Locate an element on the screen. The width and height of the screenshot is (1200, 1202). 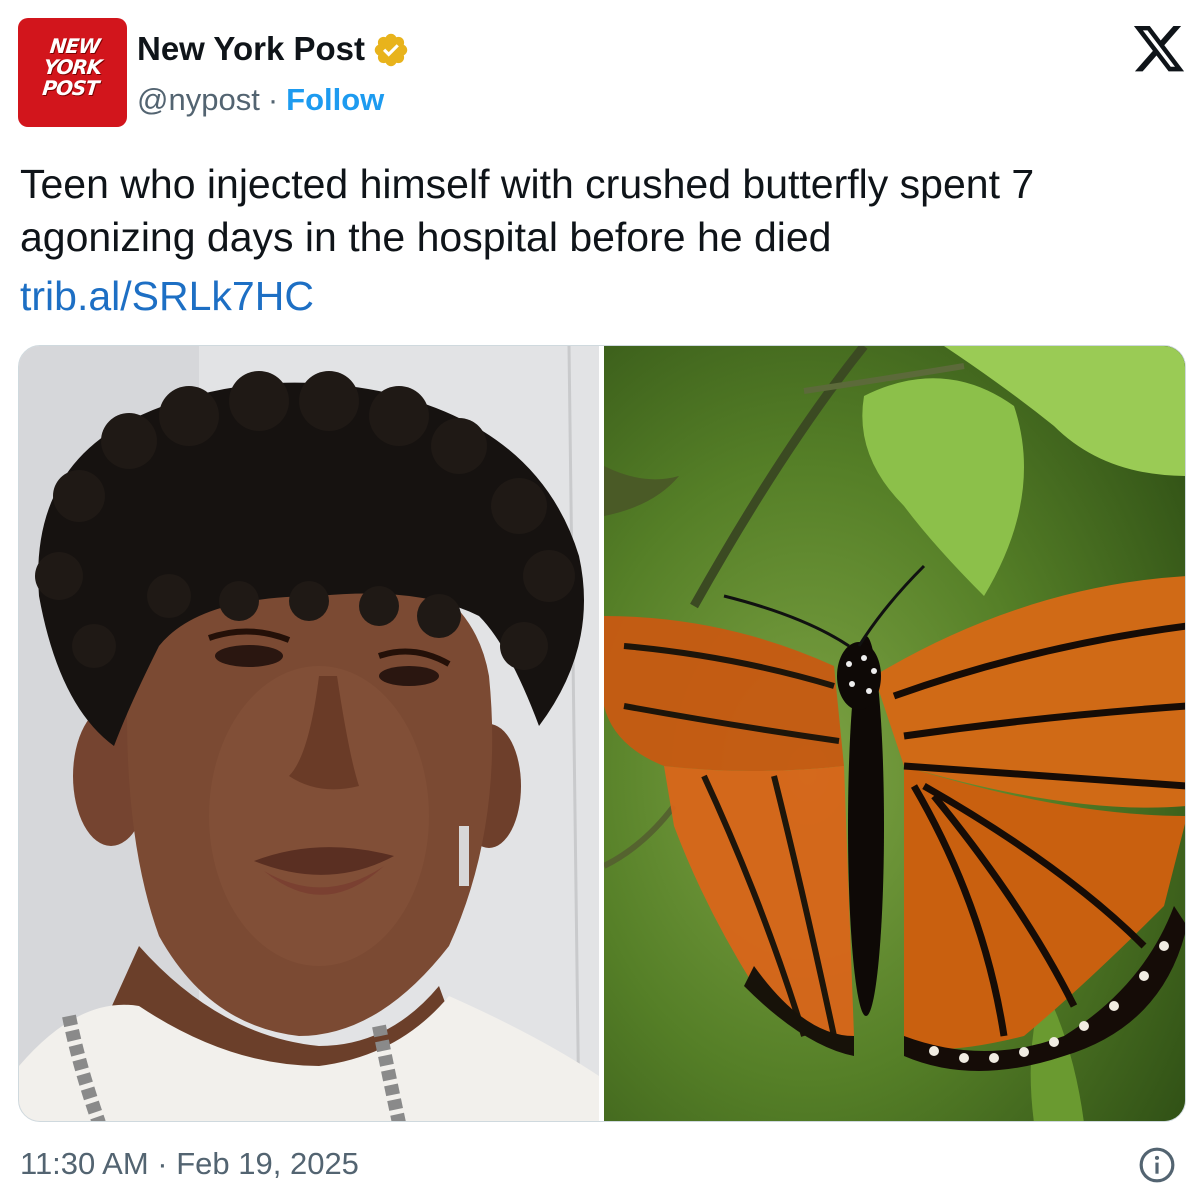
info-icon is located at coordinates (1157, 1165).